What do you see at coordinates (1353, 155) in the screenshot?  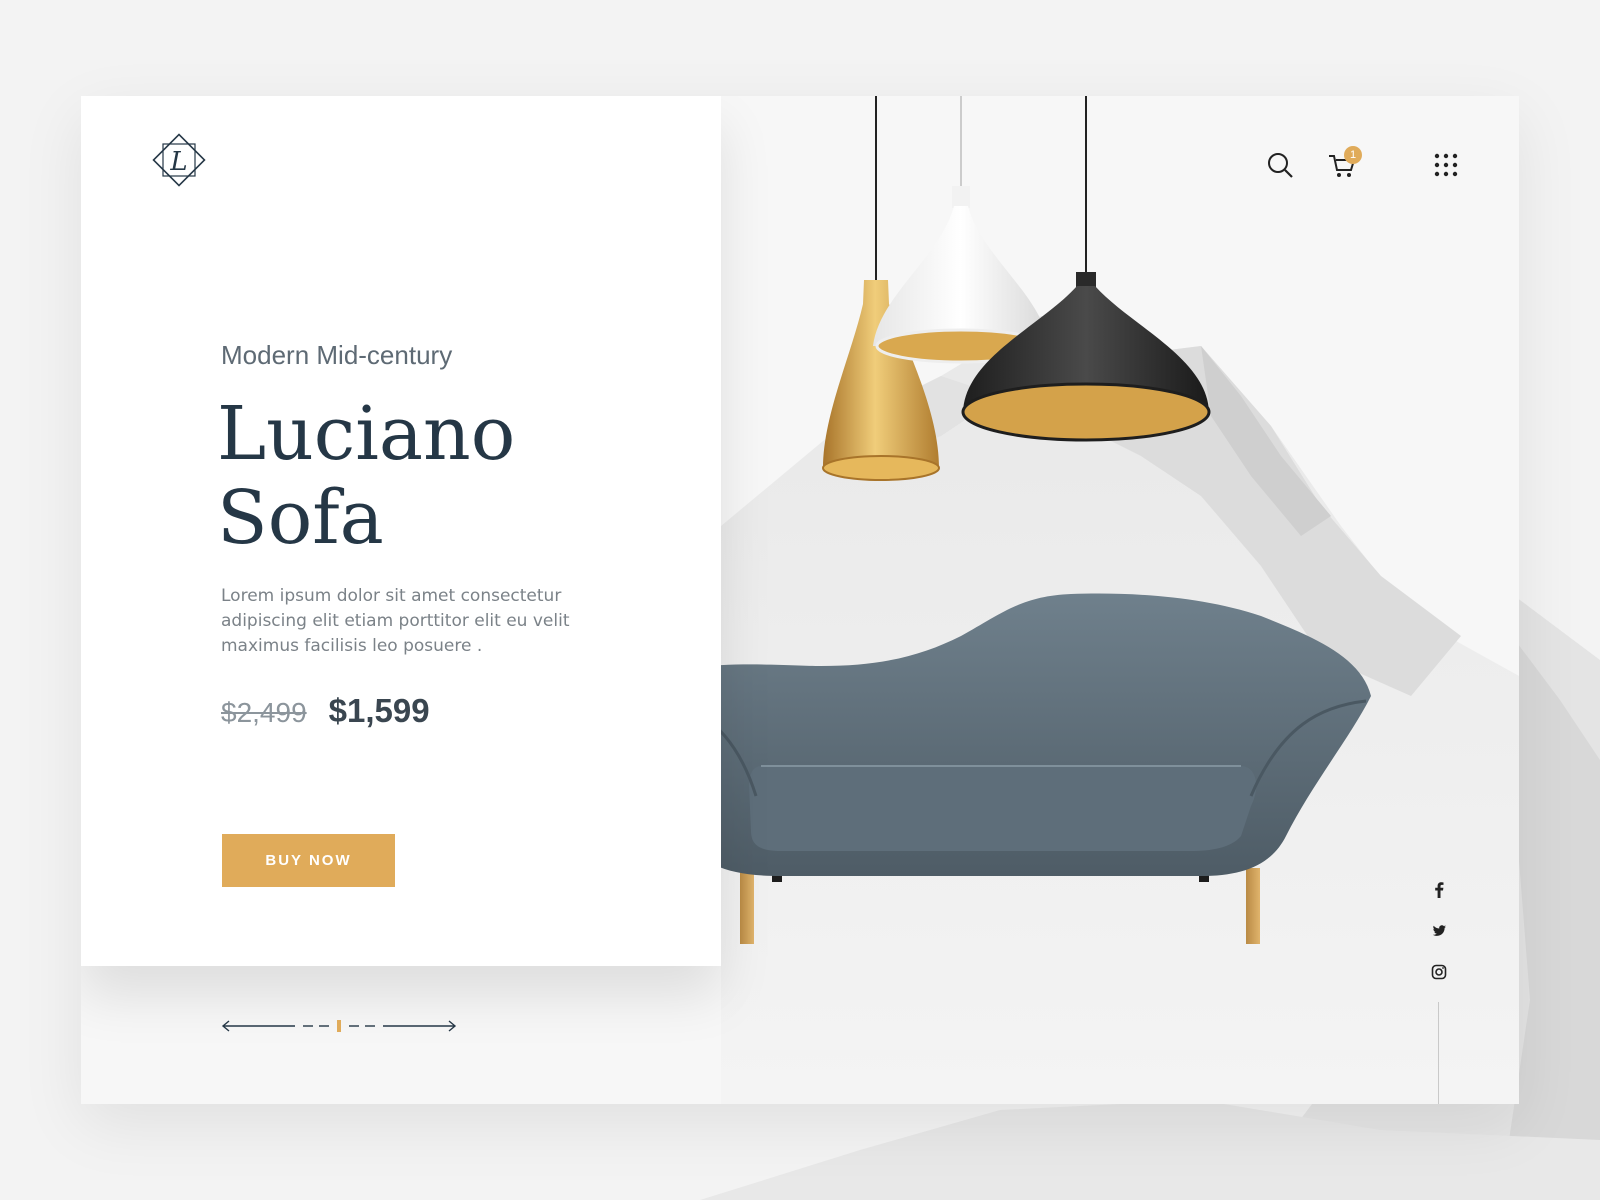 I see `cart-count-badge: 1` at bounding box center [1353, 155].